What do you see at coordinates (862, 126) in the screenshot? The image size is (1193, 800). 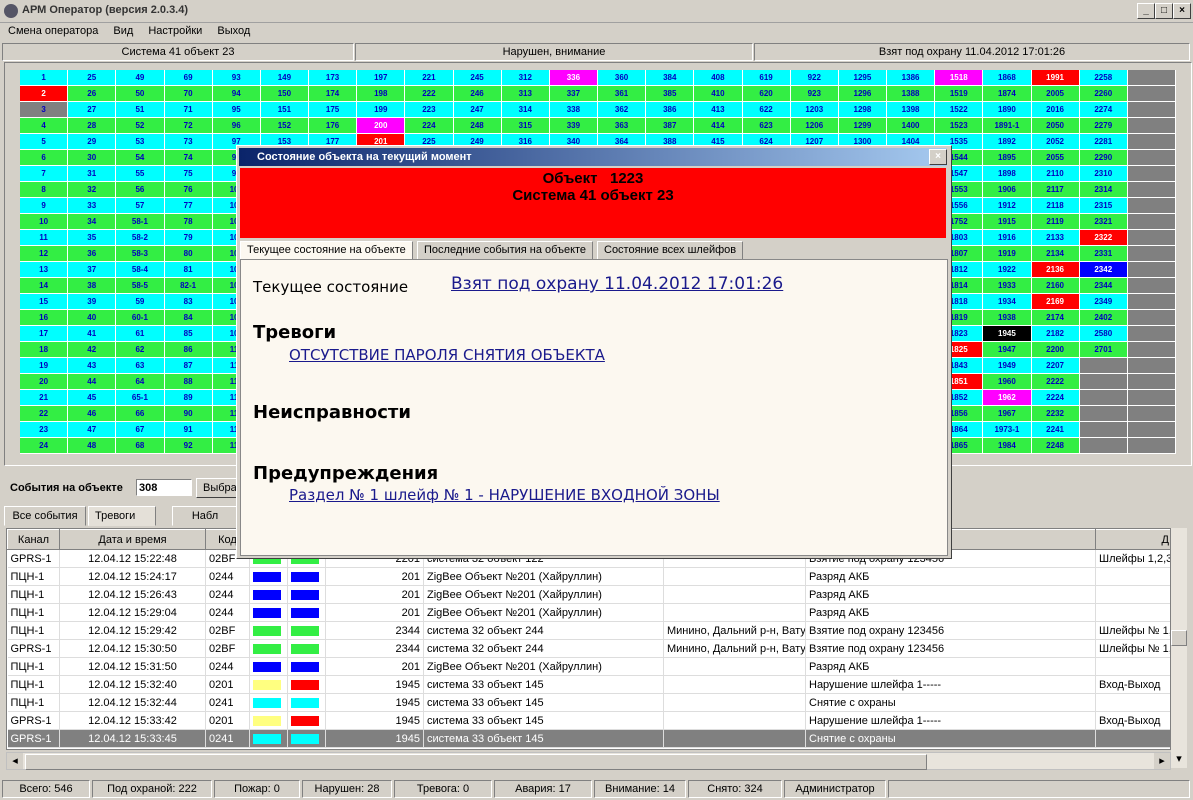 I see `grid-cell: 1299` at bounding box center [862, 126].